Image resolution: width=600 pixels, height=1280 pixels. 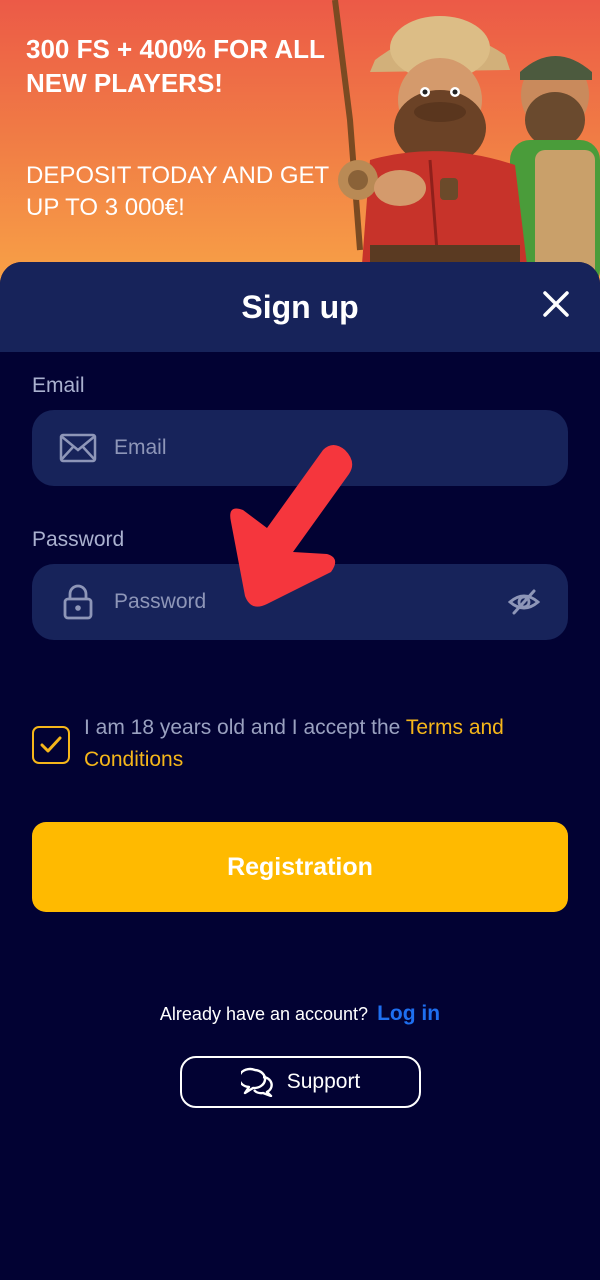 I want to click on envelope-icon, so click(x=78, y=448).